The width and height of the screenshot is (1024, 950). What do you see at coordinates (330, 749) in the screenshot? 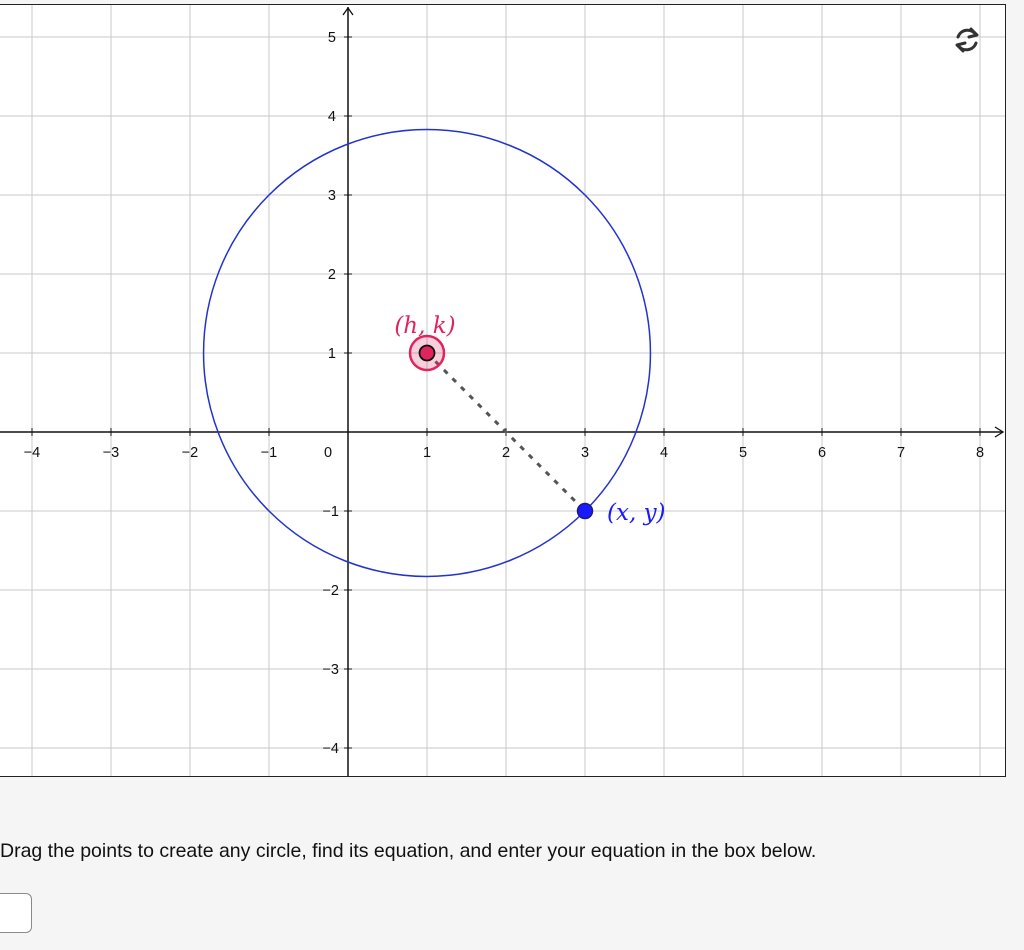
I see `y-tick-label: −4` at bounding box center [330, 749].